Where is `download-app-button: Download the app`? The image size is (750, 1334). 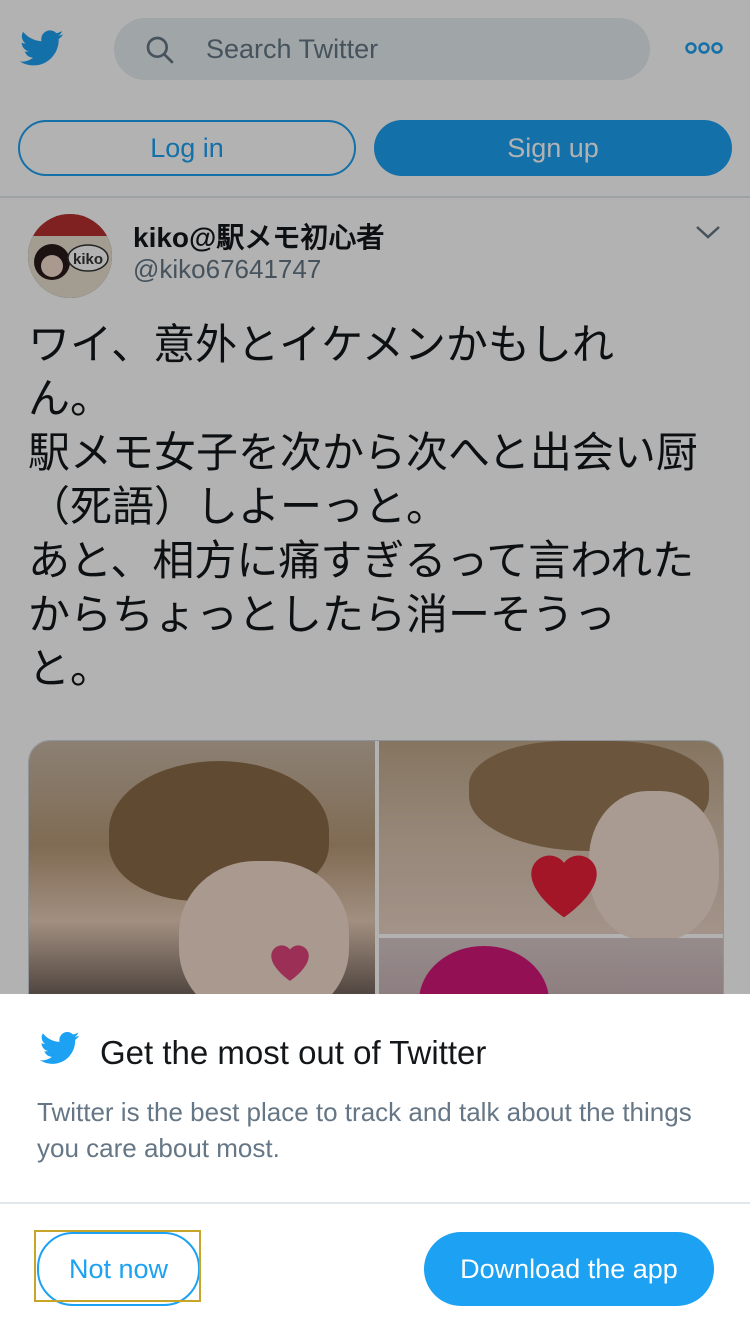
download-app-button: Download the app is located at coordinates (569, 1269).